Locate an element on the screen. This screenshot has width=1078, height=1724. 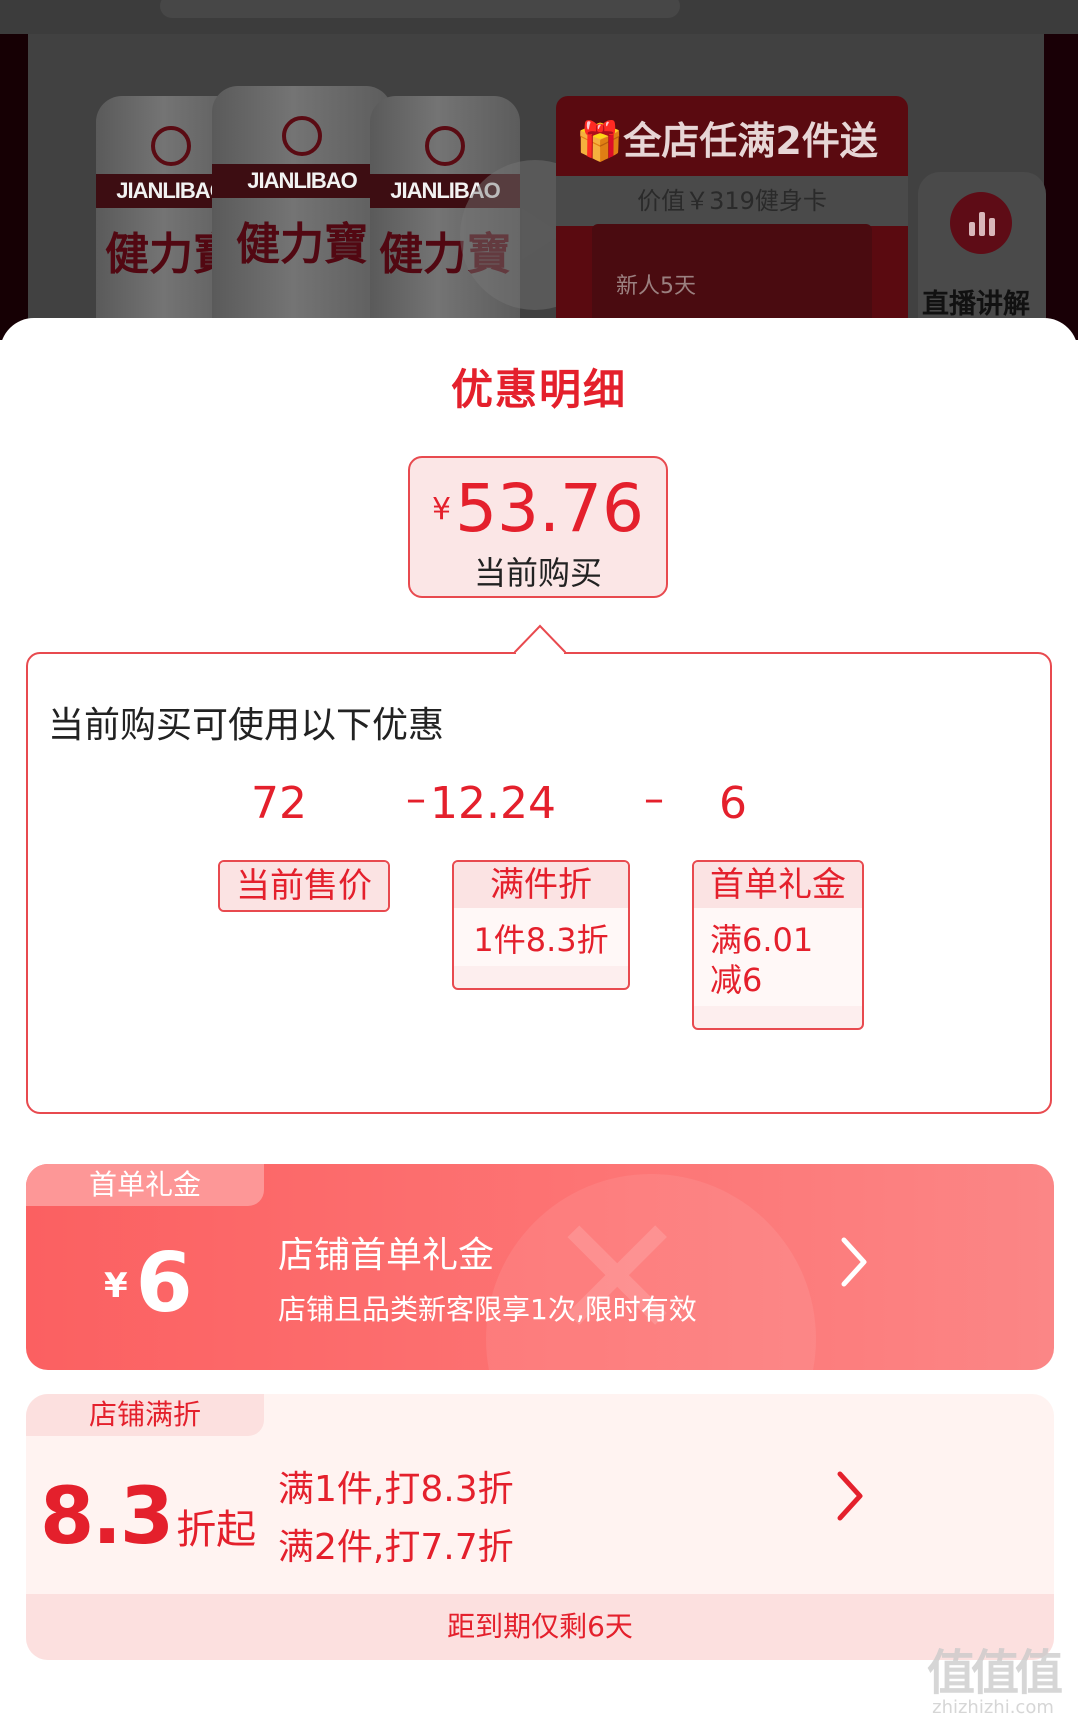
promo-title: 全店任满2件送 is located at coordinates (750, 141).